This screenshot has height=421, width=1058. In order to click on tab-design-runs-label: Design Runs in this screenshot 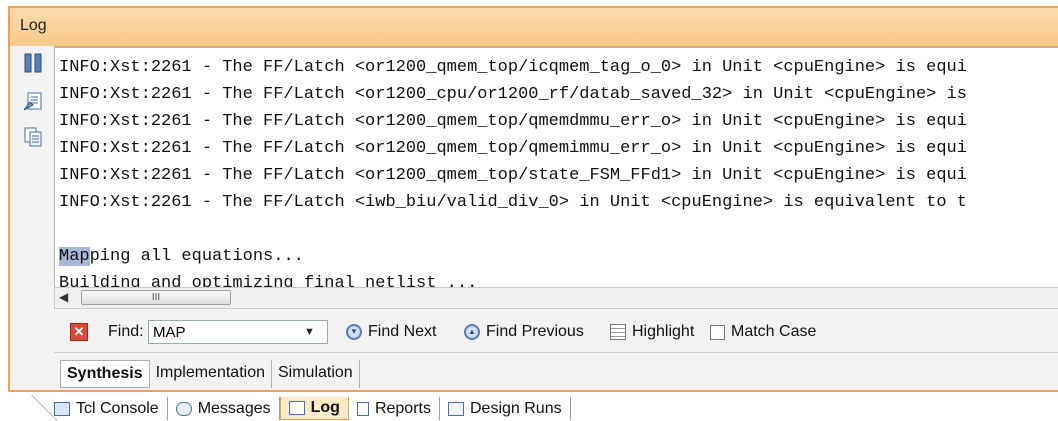, I will do `click(515, 408)`.